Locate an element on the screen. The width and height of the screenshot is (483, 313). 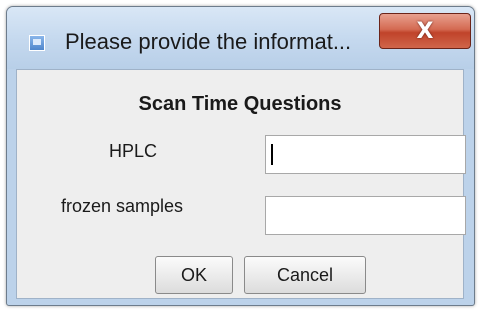
frozen-samples-input is located at coordinates (365, 215).